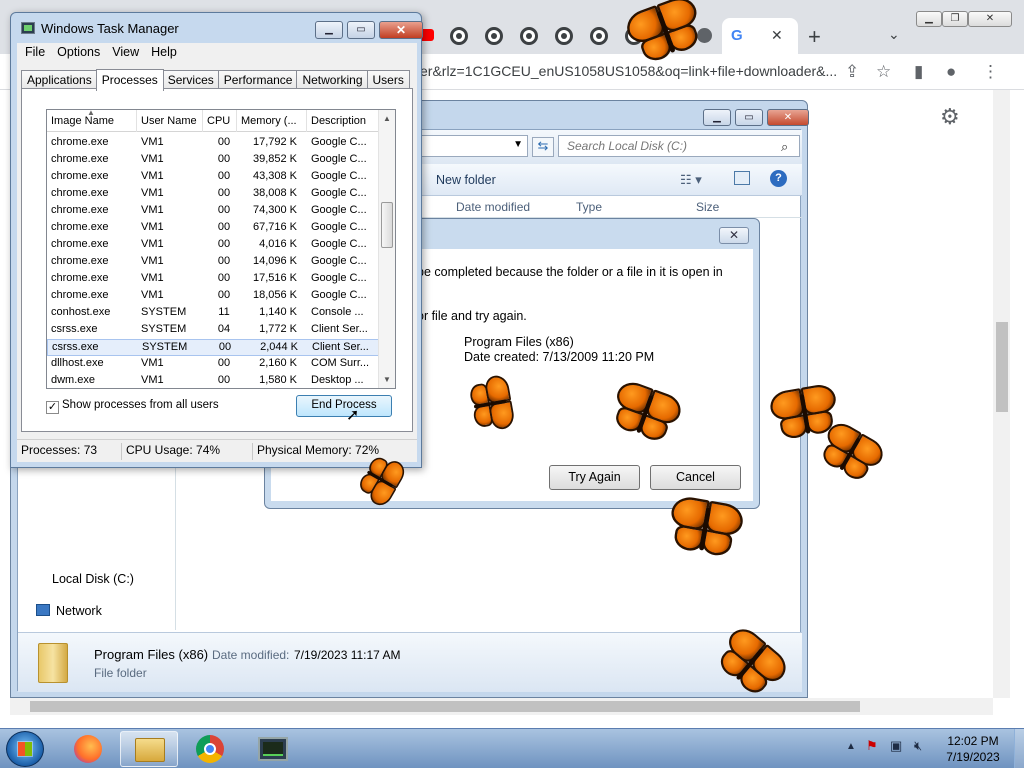  I want to click on maximize-button: ▭, so click(361, 30).